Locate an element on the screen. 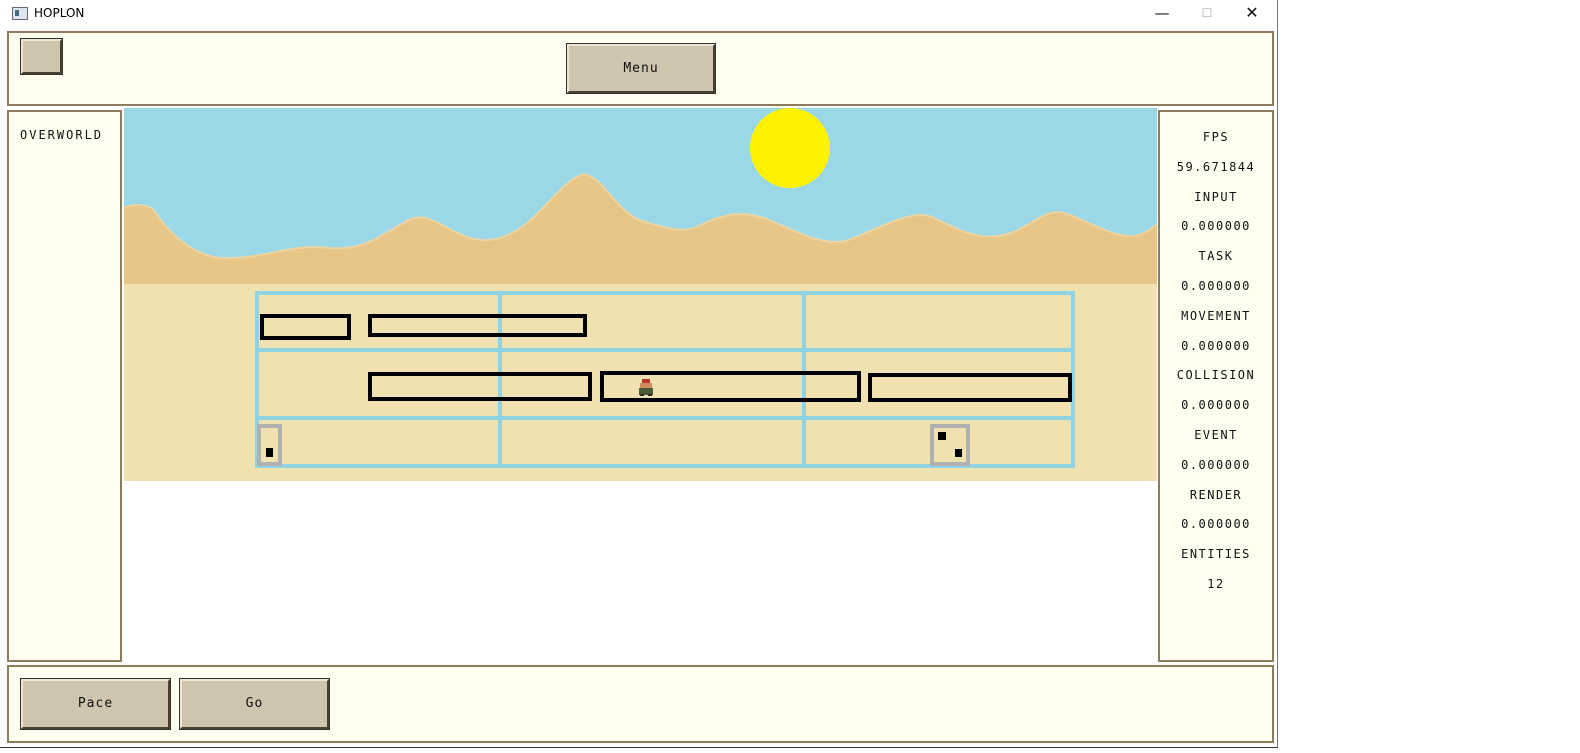 Image resolution: width=1580 pixels, height=753 pixels. stat-value-render: 0.000000 is located at coordinates (1216, 524).